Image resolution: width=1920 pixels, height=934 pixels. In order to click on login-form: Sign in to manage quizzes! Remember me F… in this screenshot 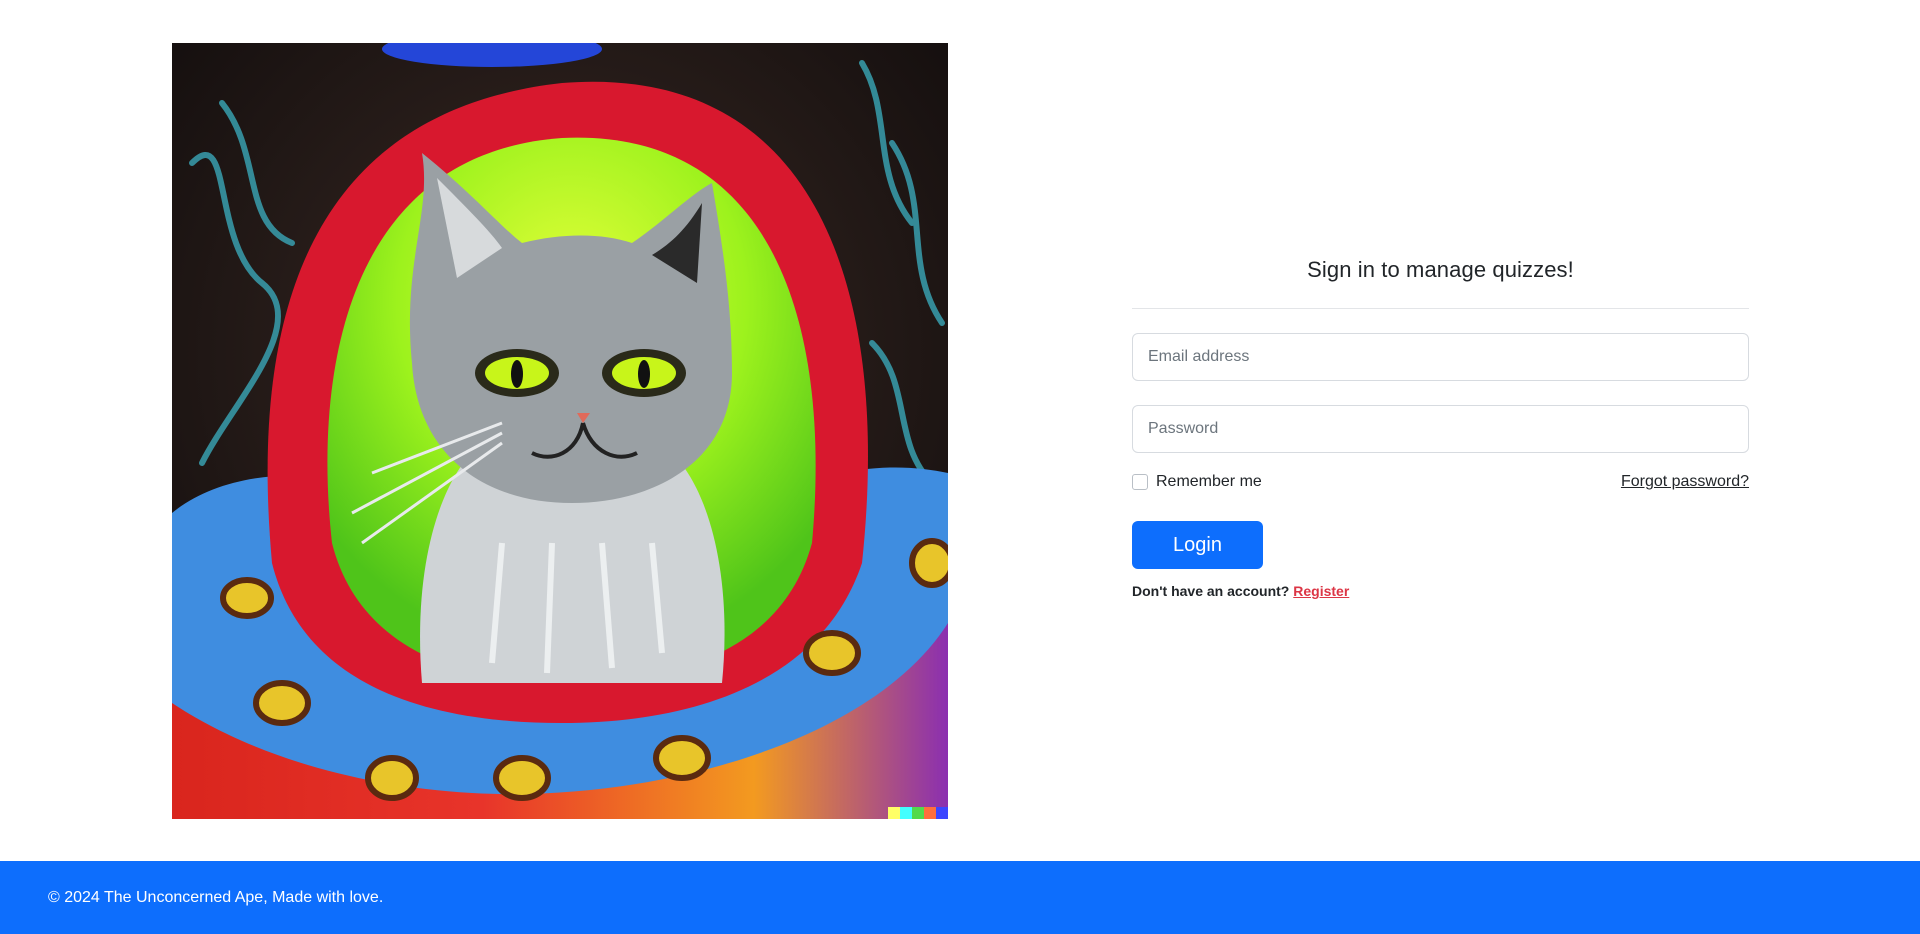, I will do `click(1440, 424)`.